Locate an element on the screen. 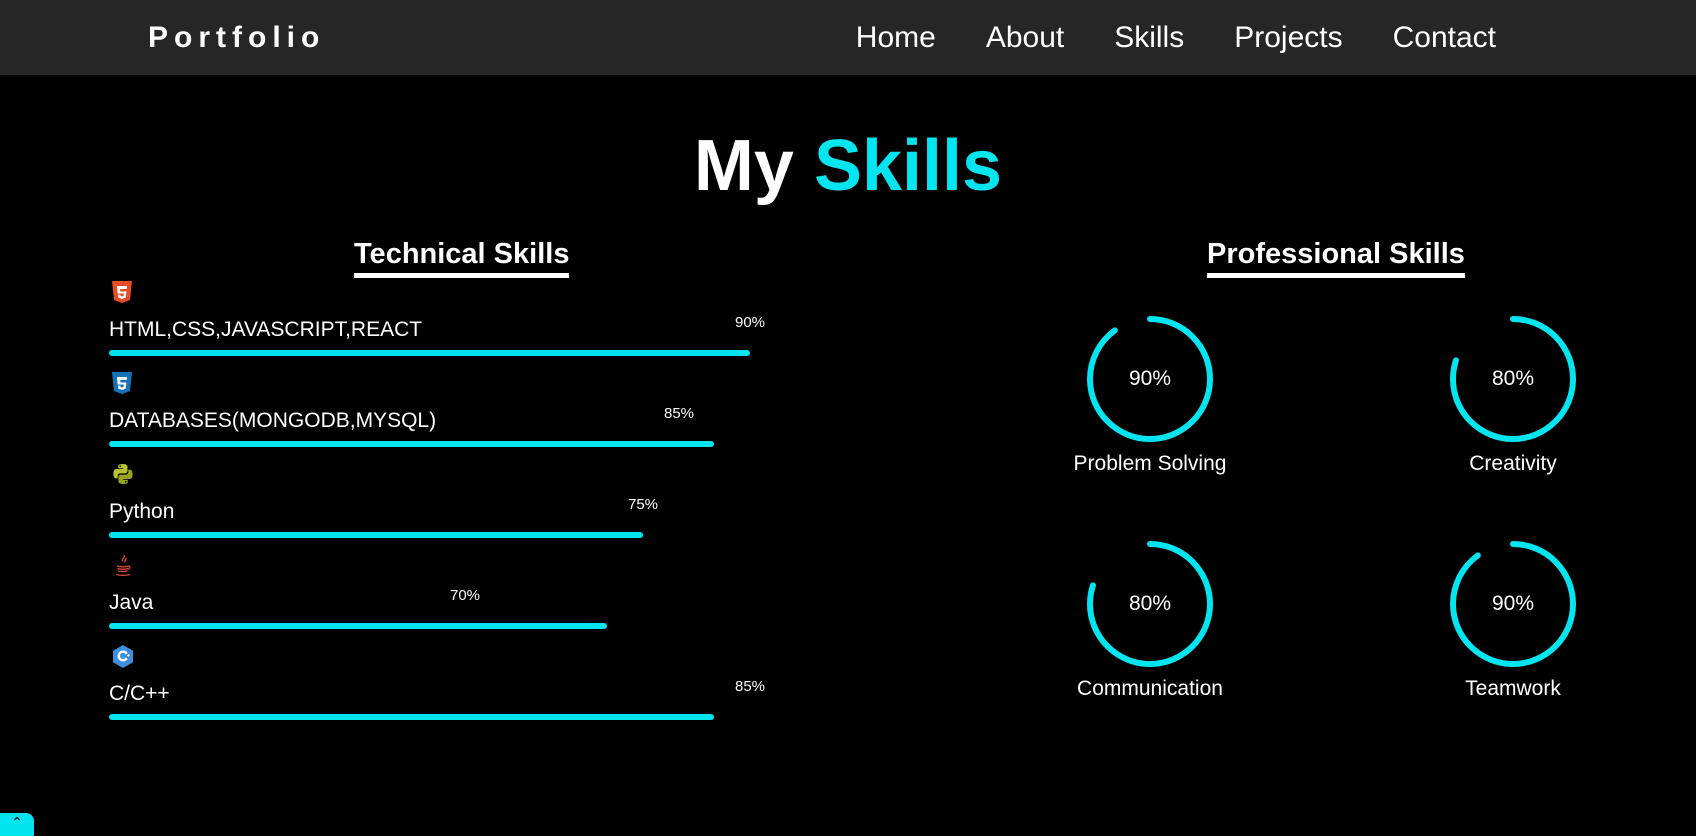  html5-icon is located at coordinates (123, 292).